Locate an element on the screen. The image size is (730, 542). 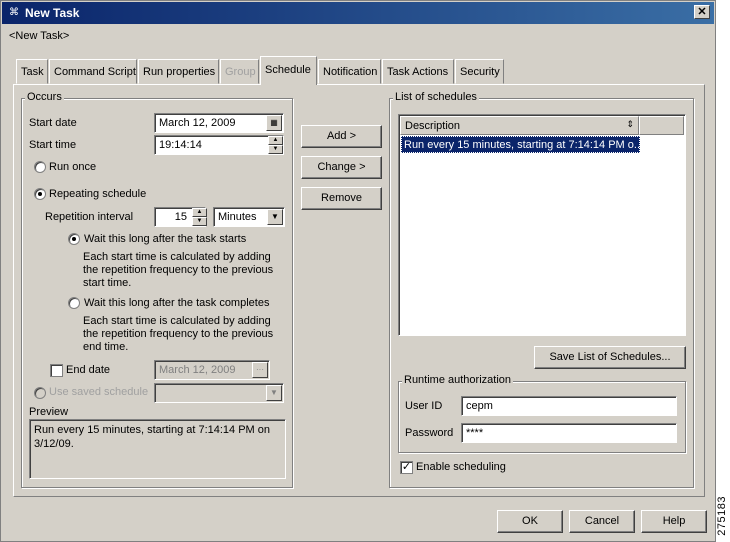
wait-after-complete-radio is located at coordinates (74, 303).